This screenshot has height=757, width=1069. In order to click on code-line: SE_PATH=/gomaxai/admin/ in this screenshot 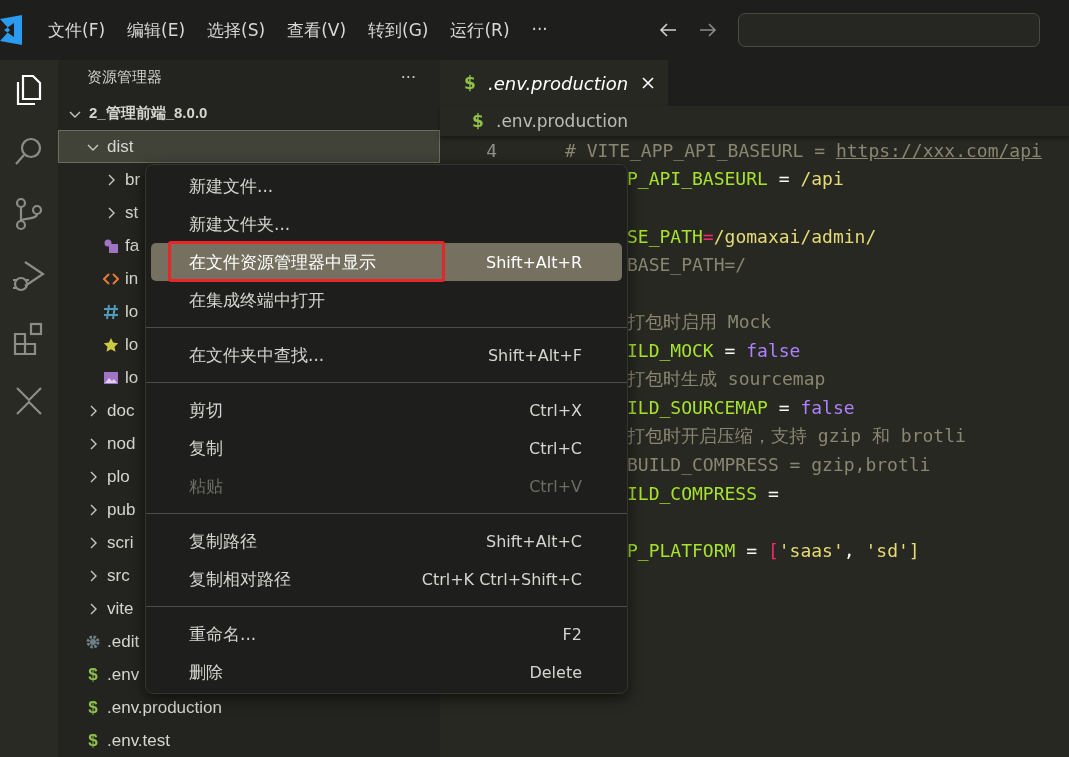, I will do `click(752, 236)`.